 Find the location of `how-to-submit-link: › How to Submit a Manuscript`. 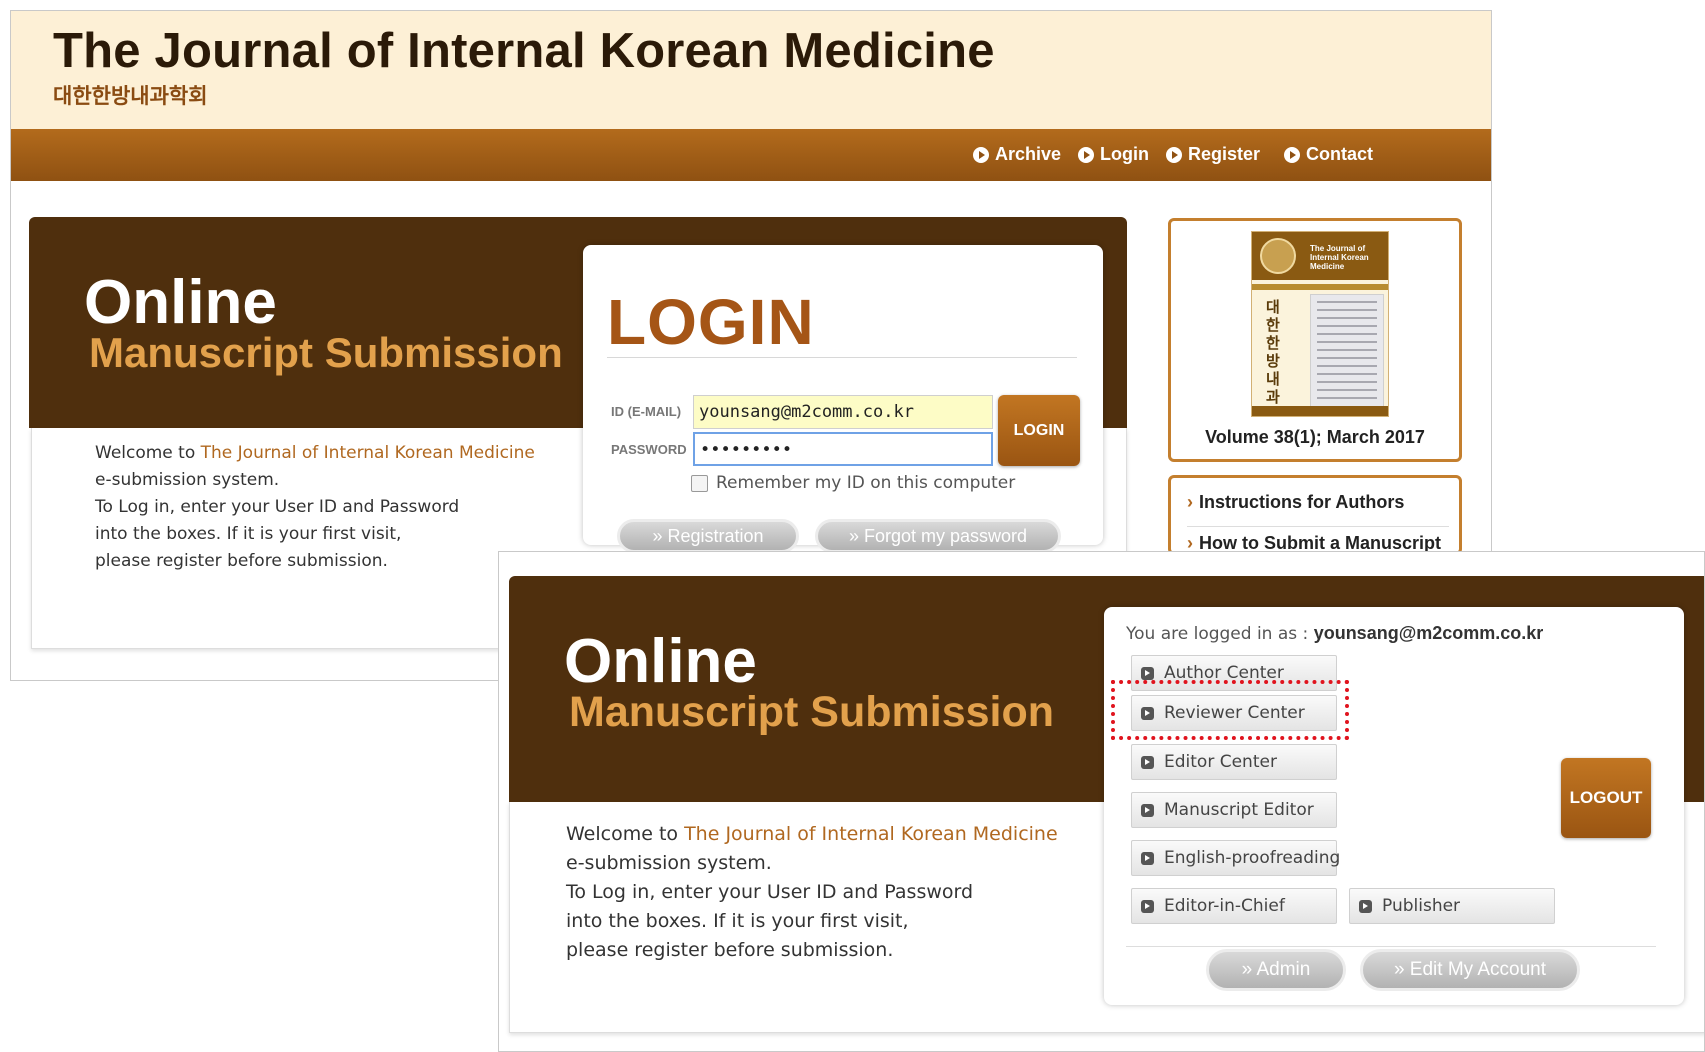

how-to-submit-link: › How to Submit a Manuscript is located at coordinates (1318, 539).